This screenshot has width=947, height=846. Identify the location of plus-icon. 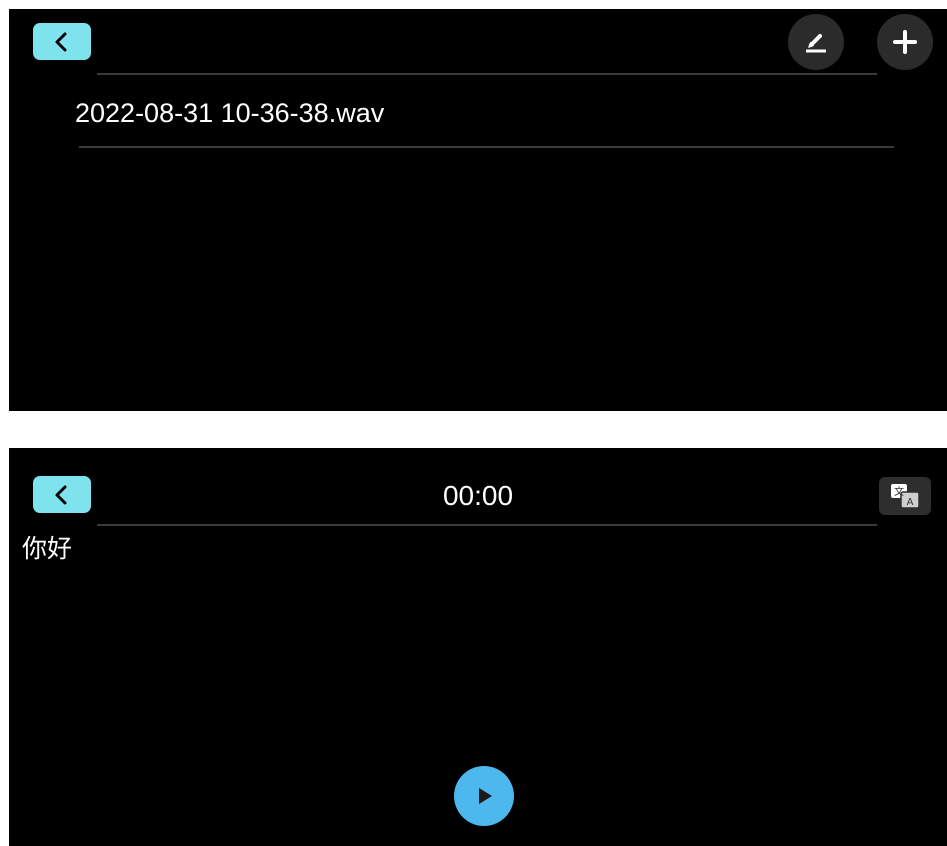
(905, 42).